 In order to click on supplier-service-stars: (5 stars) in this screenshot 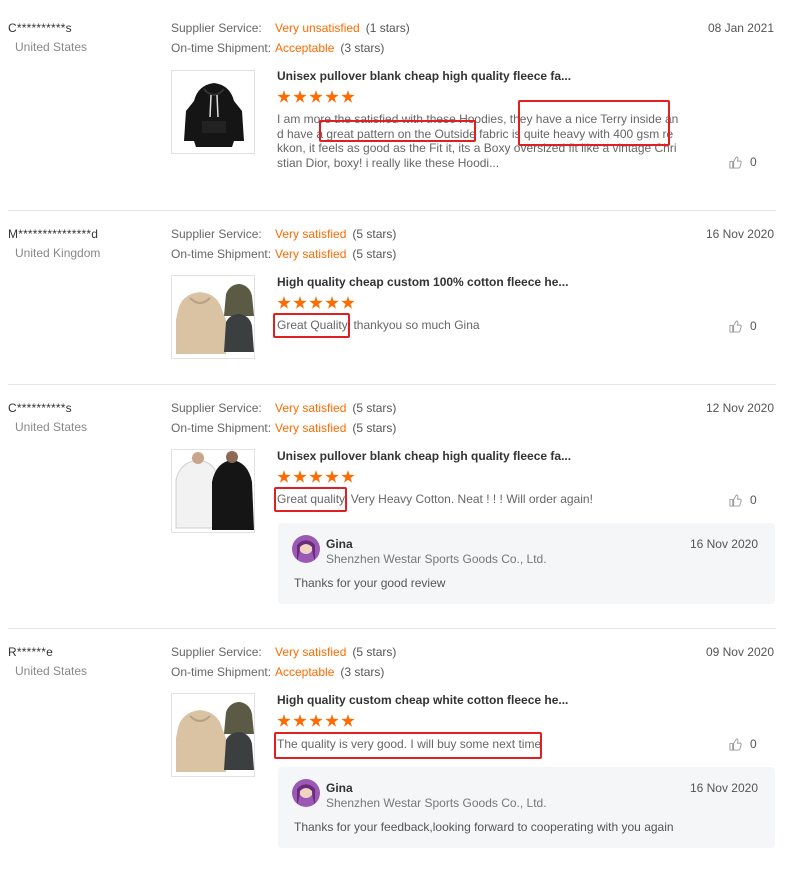, I will do `click(374, 652)`.